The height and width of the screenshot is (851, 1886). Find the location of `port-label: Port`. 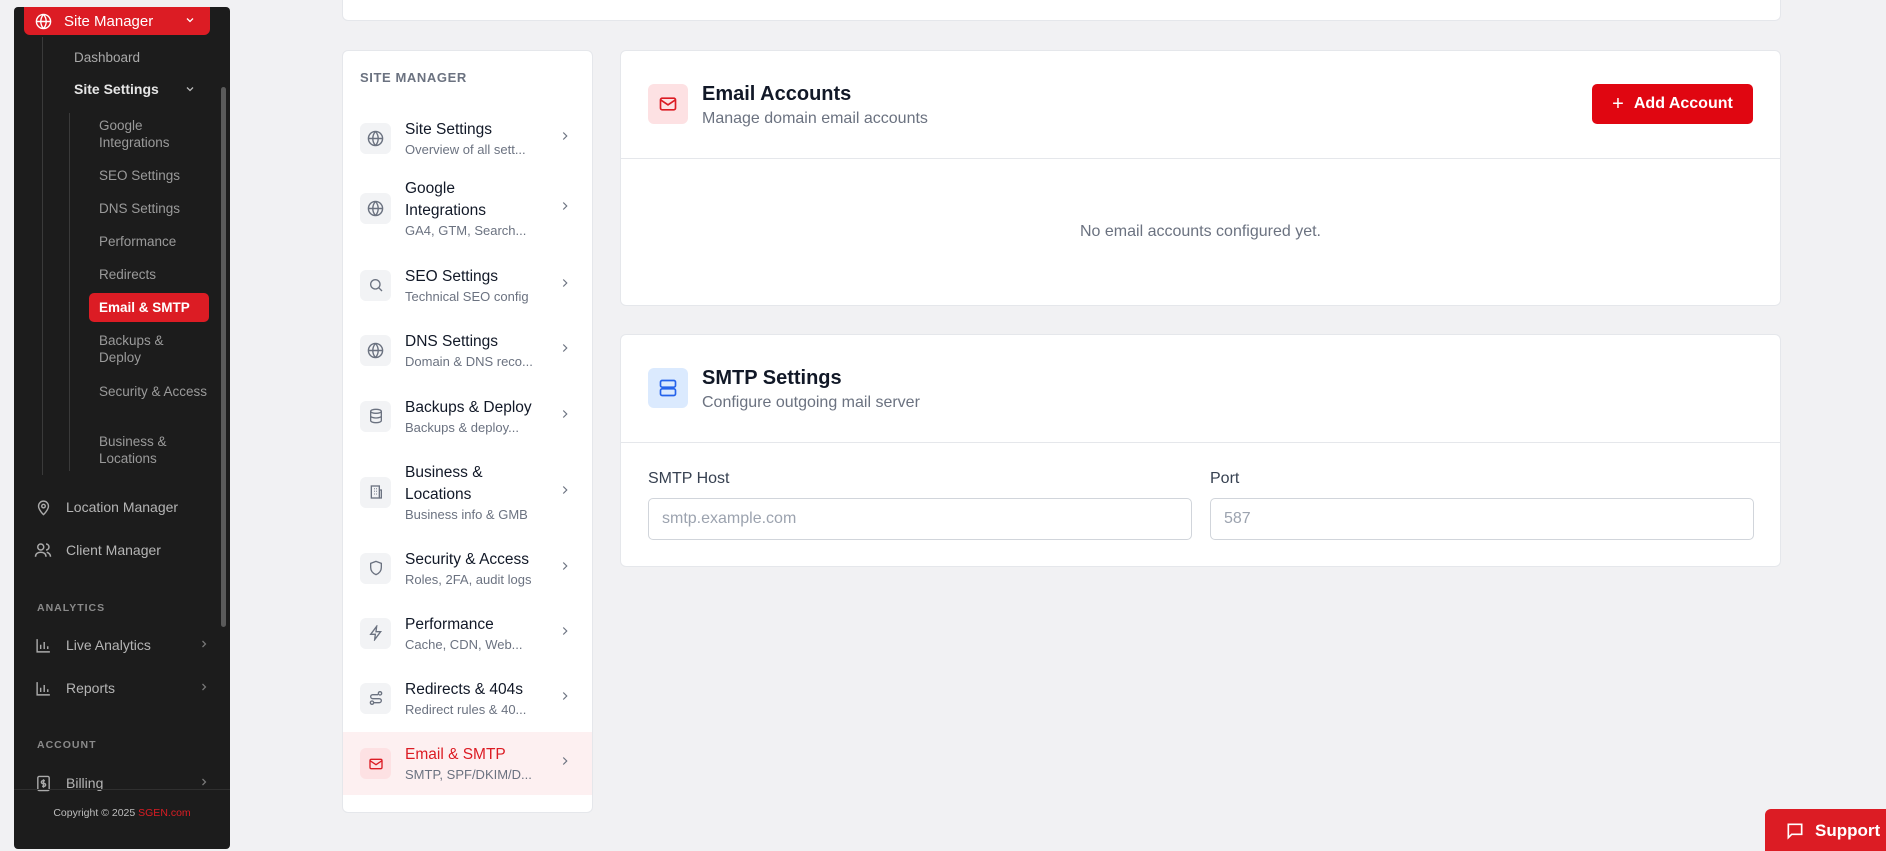

port-label: Port is located at coordinates (1225, 478).